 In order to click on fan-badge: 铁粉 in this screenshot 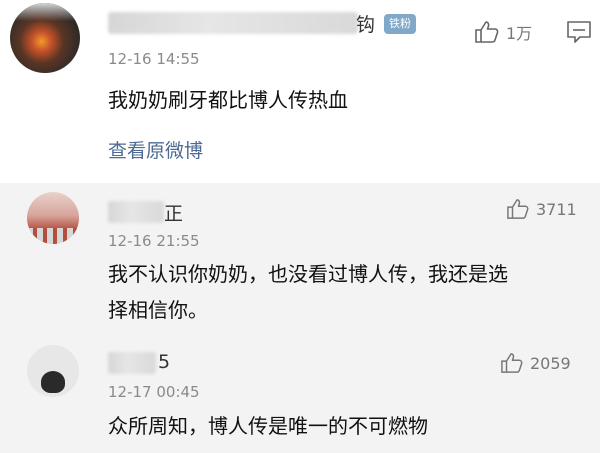, I will do `click(400, 24)`.